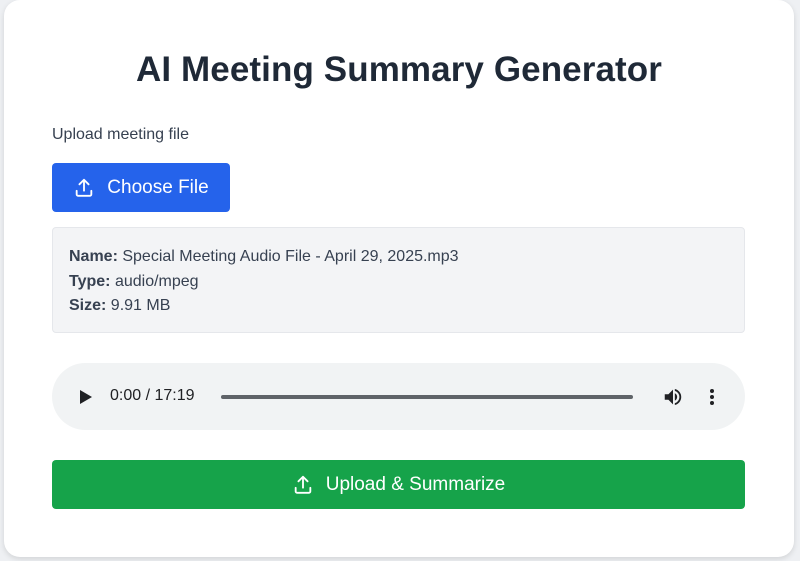 This screenshot has height=561, width=800. I want to click on choose-file-button: Choose File, so click(141, 187).